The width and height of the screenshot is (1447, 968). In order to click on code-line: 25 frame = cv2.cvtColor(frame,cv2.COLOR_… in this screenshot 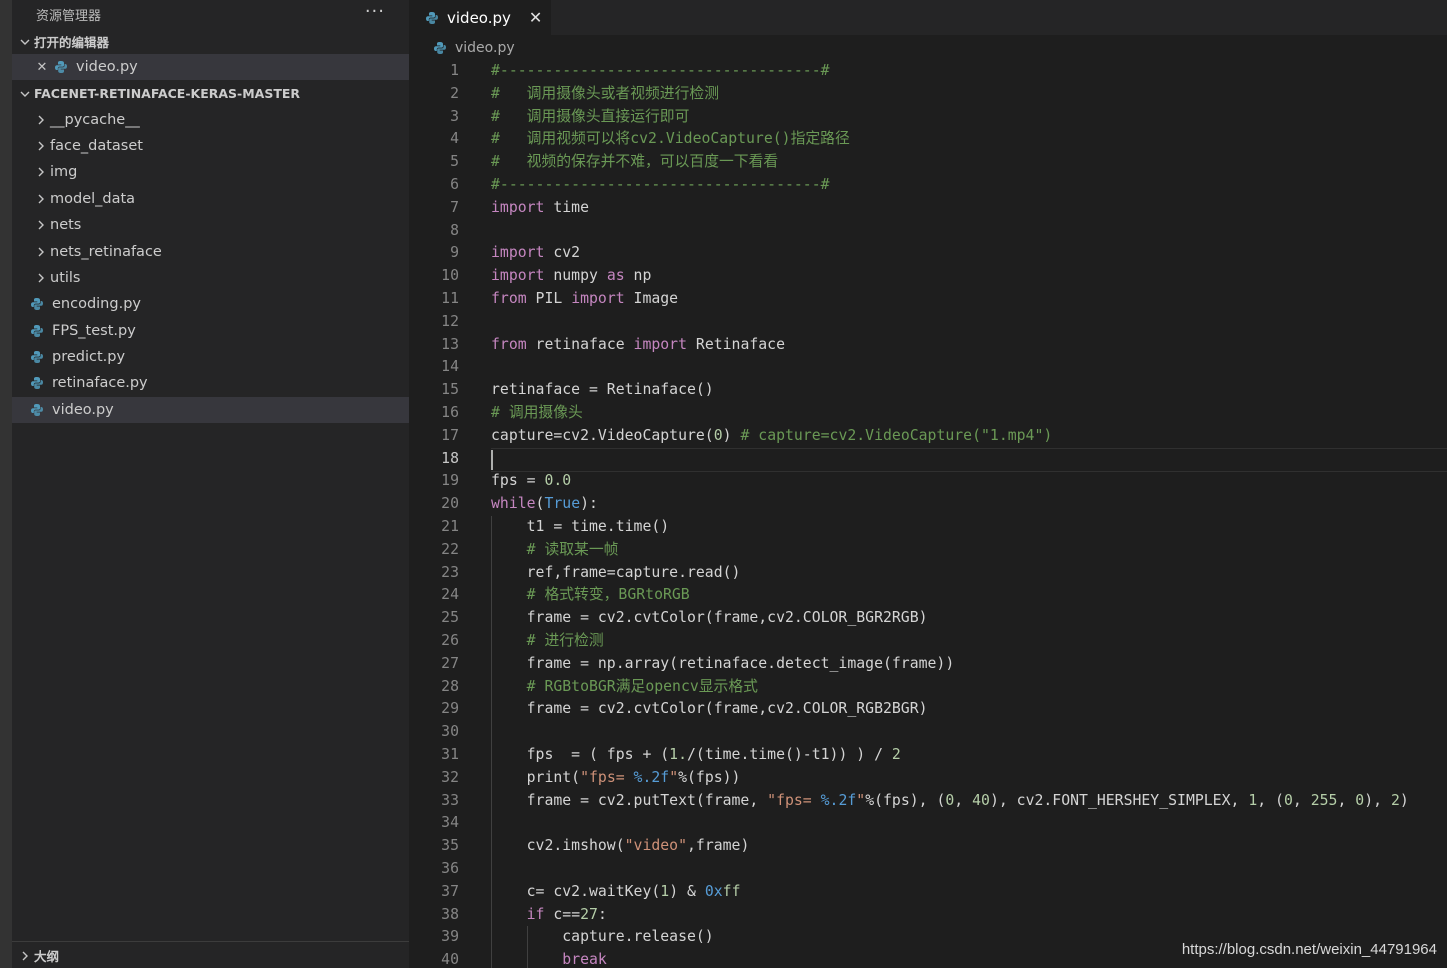, I will do `click(928, 618)`.